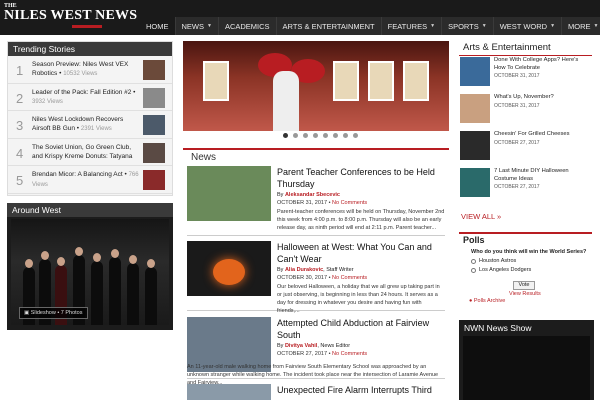 Image resolution: width=600 pixels, height=400 pixels. I want to click on article-author: Aleksandar Sbecevic, so click(312, 195).